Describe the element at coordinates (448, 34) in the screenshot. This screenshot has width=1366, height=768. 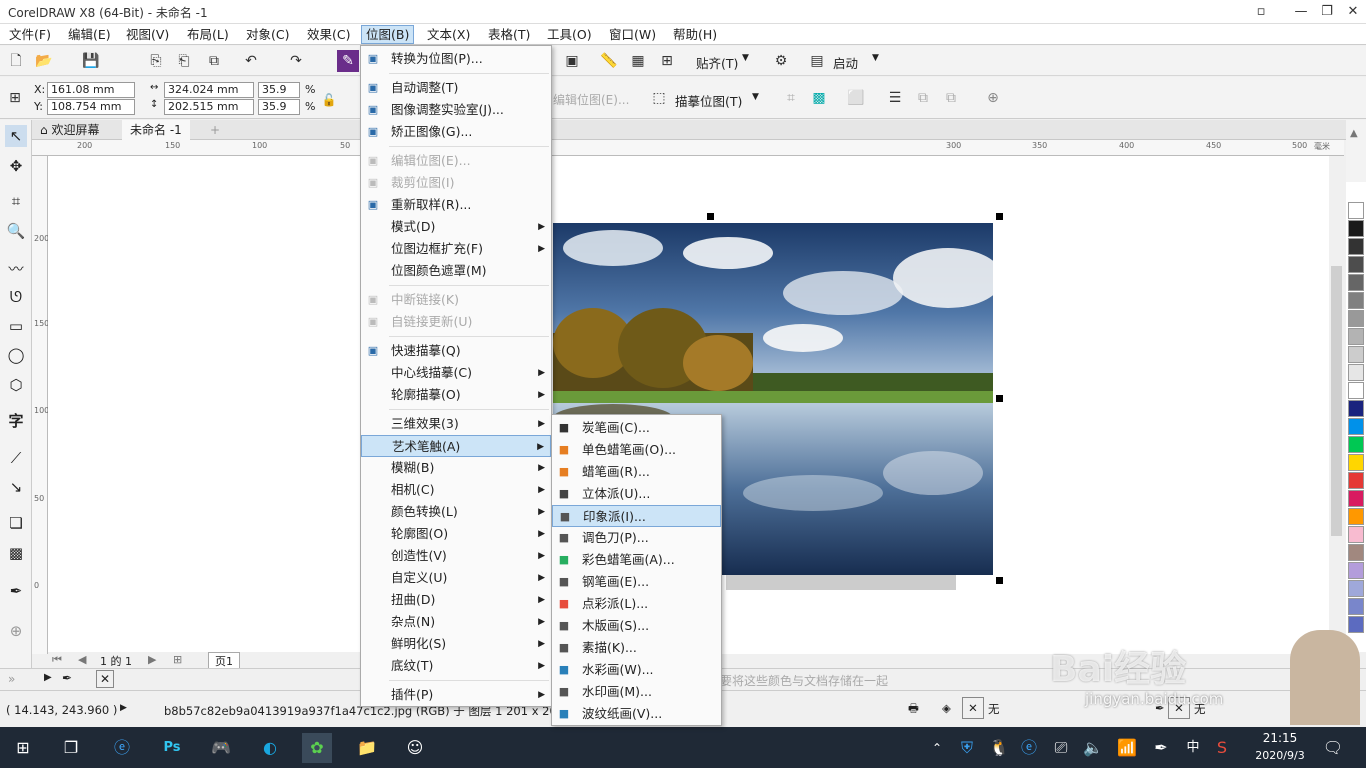
I see `menu-text: 文本(X)` at that location.